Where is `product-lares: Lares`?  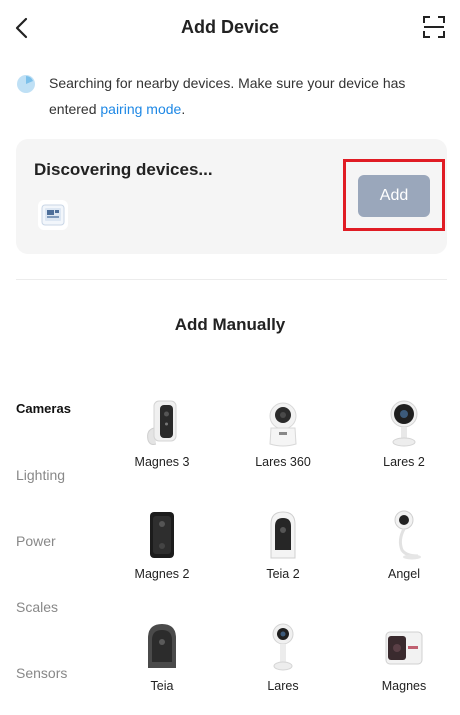
product-lares: Lares is located at coordinates (283, 667).